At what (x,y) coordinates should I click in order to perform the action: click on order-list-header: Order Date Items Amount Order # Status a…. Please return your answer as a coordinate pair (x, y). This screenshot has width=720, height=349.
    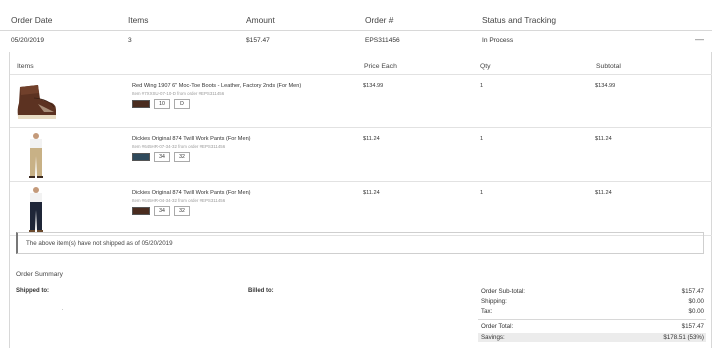
    Looking at the image, I should click on (356, 15).